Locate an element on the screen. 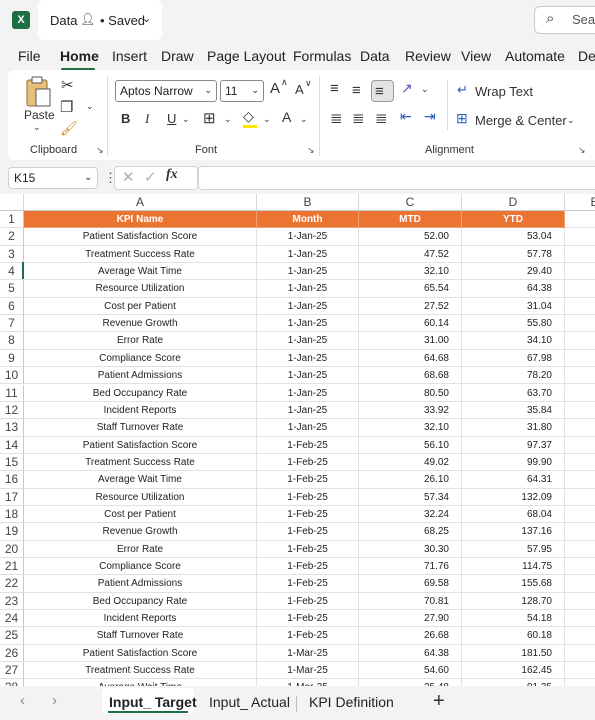  table-cell: 29.40 is located at coordinates (513, 272).